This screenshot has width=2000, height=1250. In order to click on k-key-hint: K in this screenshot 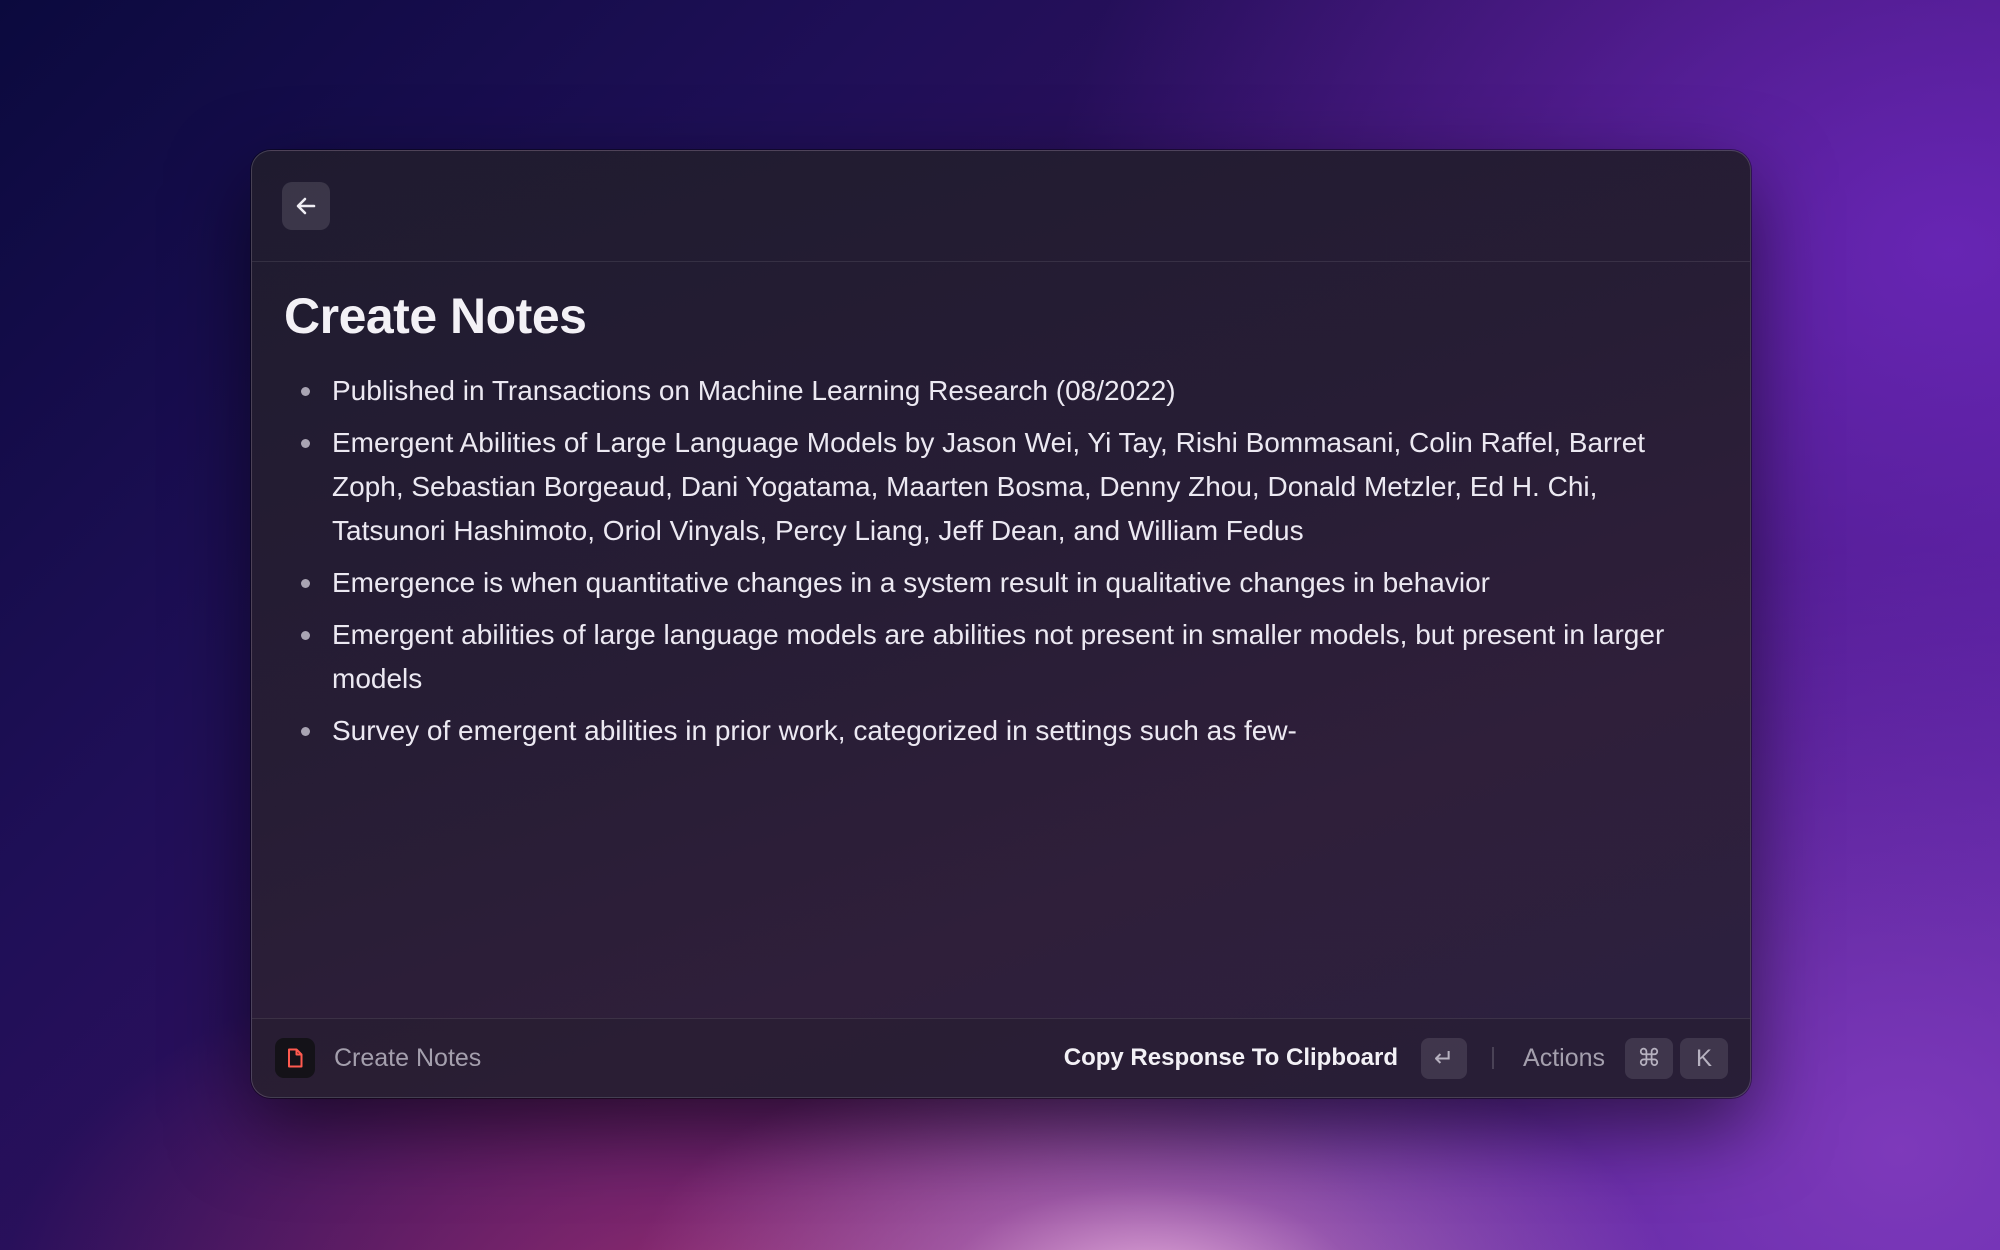, I will do `click(1704, 1058)`.